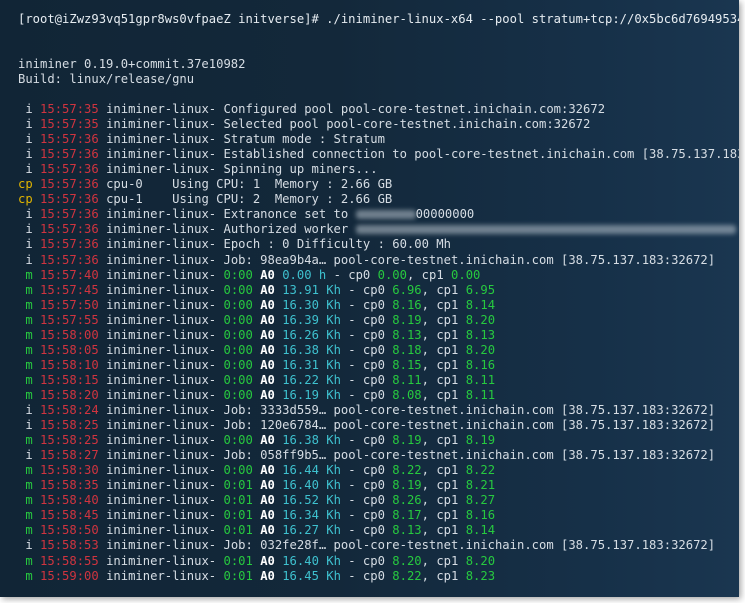 This screenshot has height=603, width=745. I want to click on log-message: Authorized worker, so click(289, 229).